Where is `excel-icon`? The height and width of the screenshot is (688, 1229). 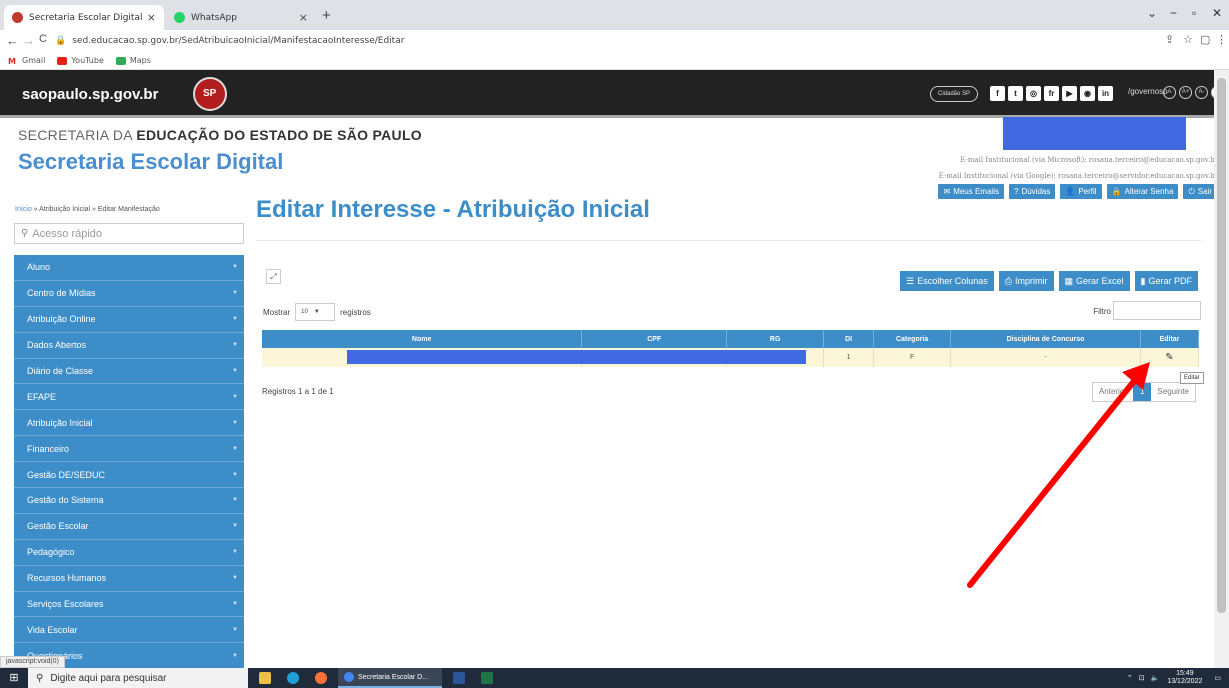 excel-icon is located at coordinates (487, 678).